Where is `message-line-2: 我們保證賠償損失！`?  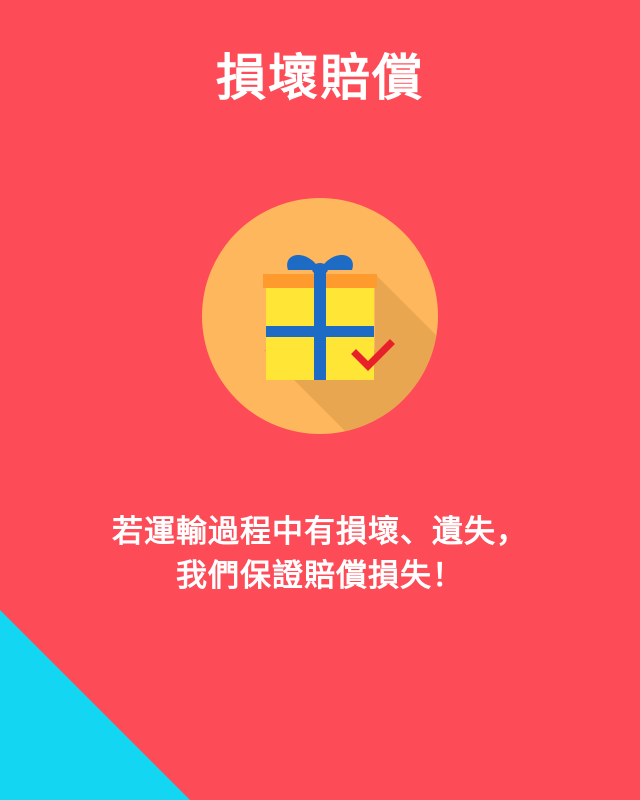
message-line-2: 我們保證賠償損失！ is located at coordinates (320, 576).